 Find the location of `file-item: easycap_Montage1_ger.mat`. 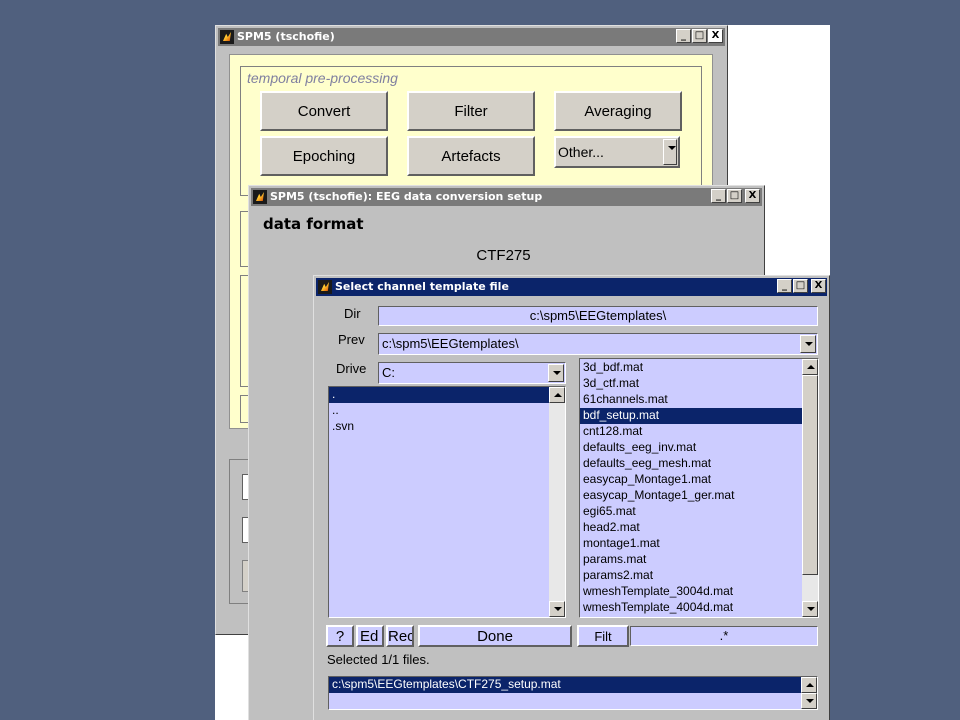

file-item: easycap_Montage1_ger.mat is located at coordinates (691, 496).